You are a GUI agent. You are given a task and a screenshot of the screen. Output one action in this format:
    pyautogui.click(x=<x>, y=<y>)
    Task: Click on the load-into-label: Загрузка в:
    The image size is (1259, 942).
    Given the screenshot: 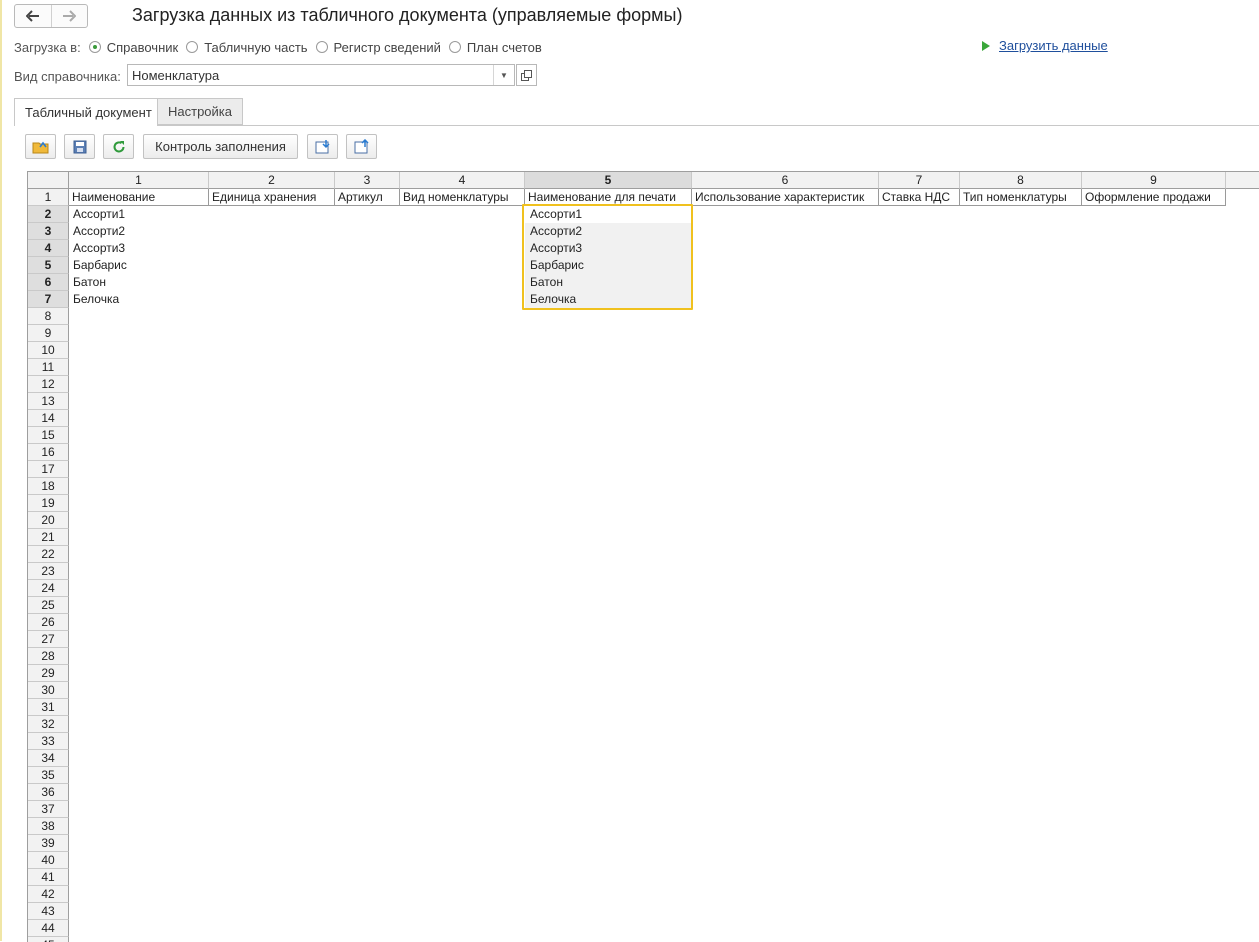 What is the action you would take?
    pyautogui.click(x=47, y=47)
    